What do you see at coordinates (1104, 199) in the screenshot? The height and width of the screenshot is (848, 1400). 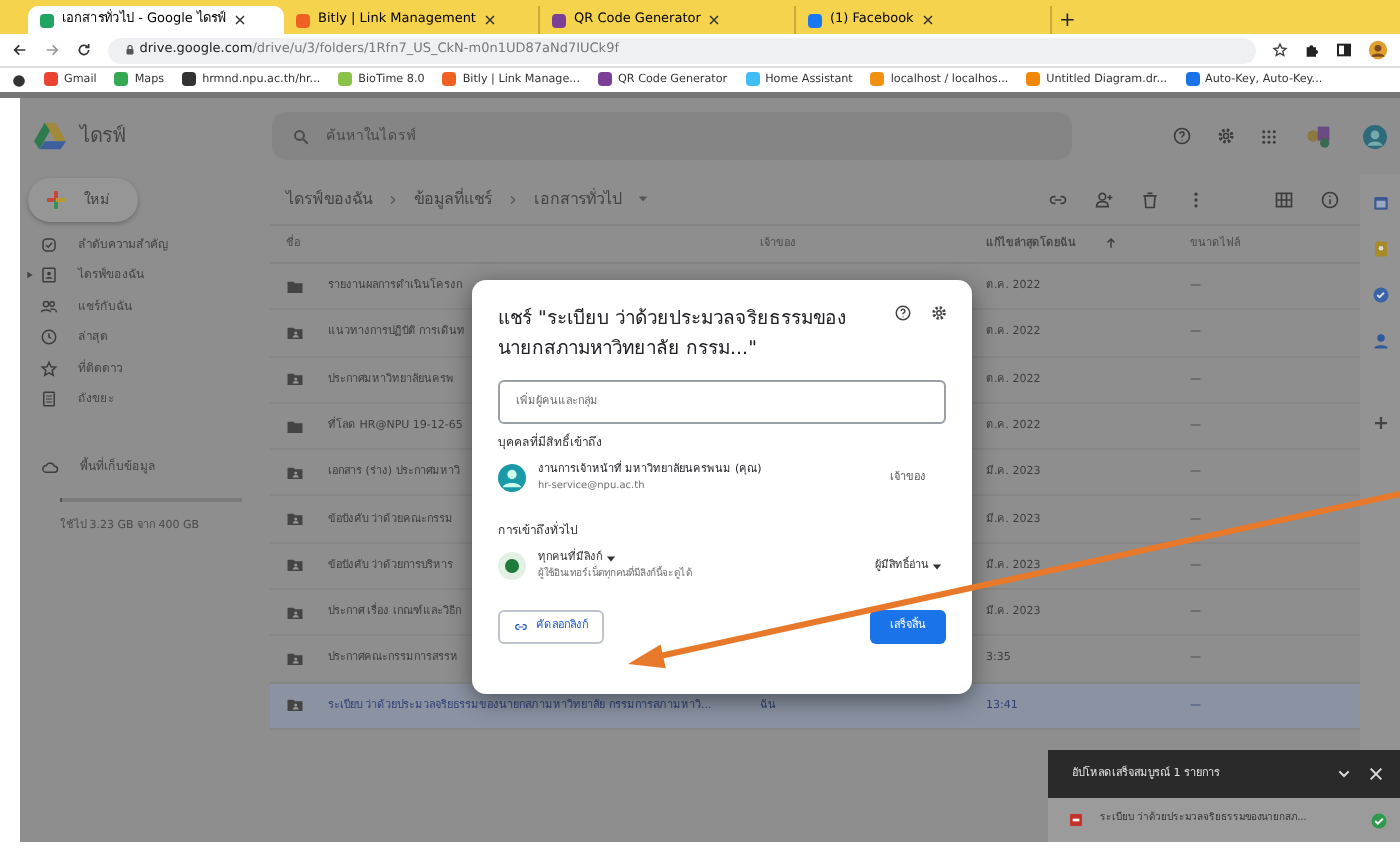 I see `add-person-icon` at bounding box center [1104, 199].